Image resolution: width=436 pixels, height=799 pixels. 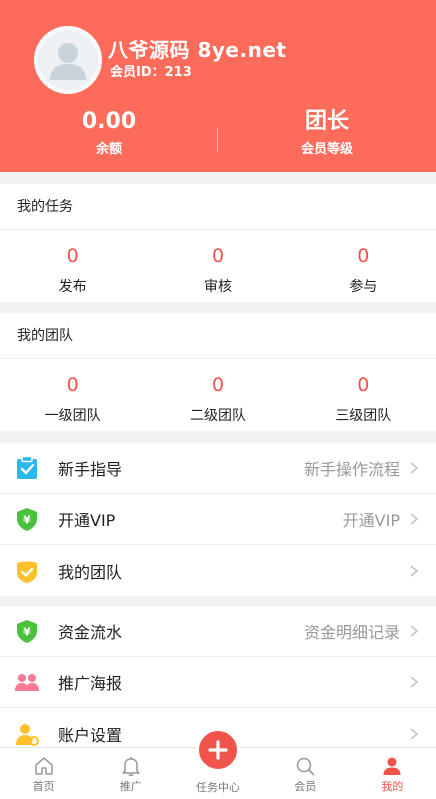 I want to click on task-review: 0 审核, so click(x=217, y=266).